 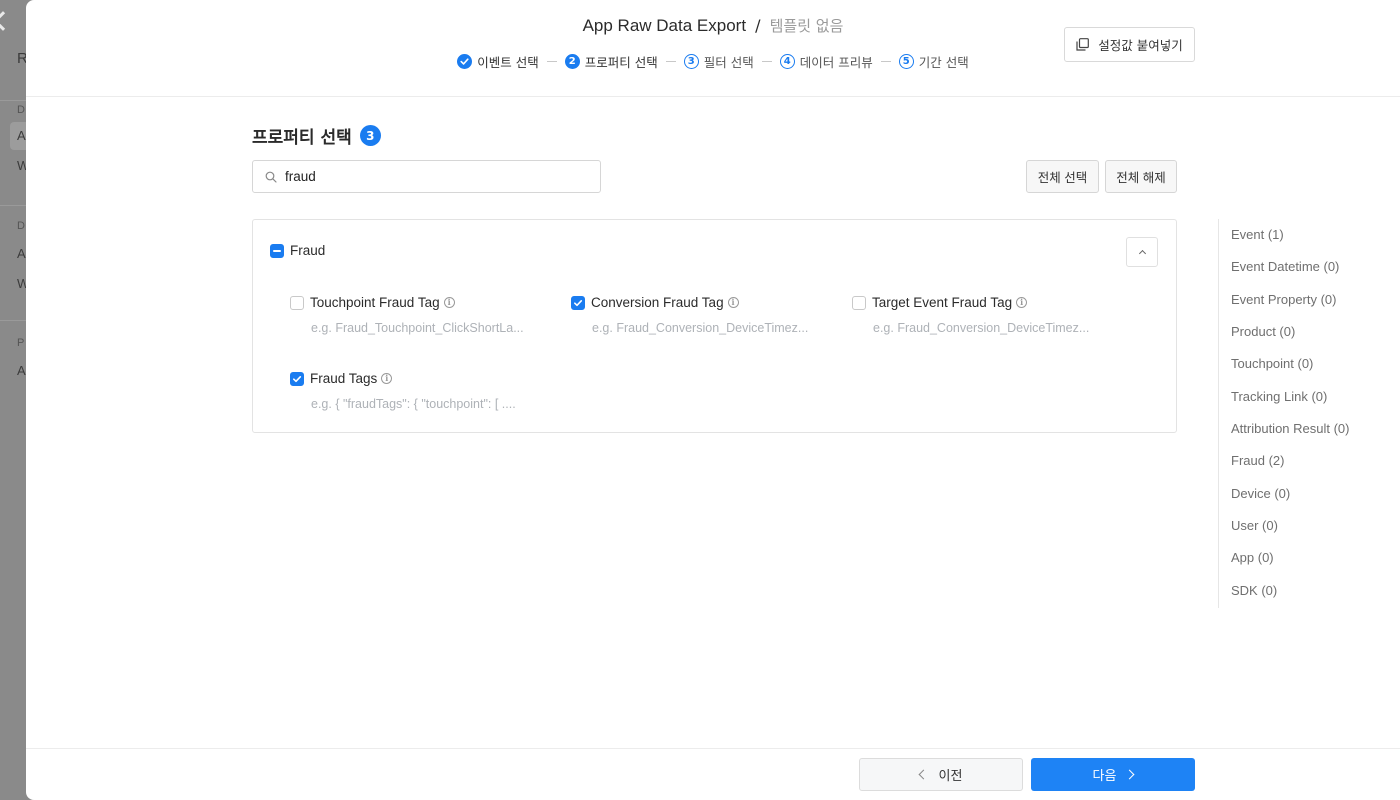 What do you see at coordinates (271, 177) in the screenshot?
I see `search-icon` at bounding box center [271, 177].